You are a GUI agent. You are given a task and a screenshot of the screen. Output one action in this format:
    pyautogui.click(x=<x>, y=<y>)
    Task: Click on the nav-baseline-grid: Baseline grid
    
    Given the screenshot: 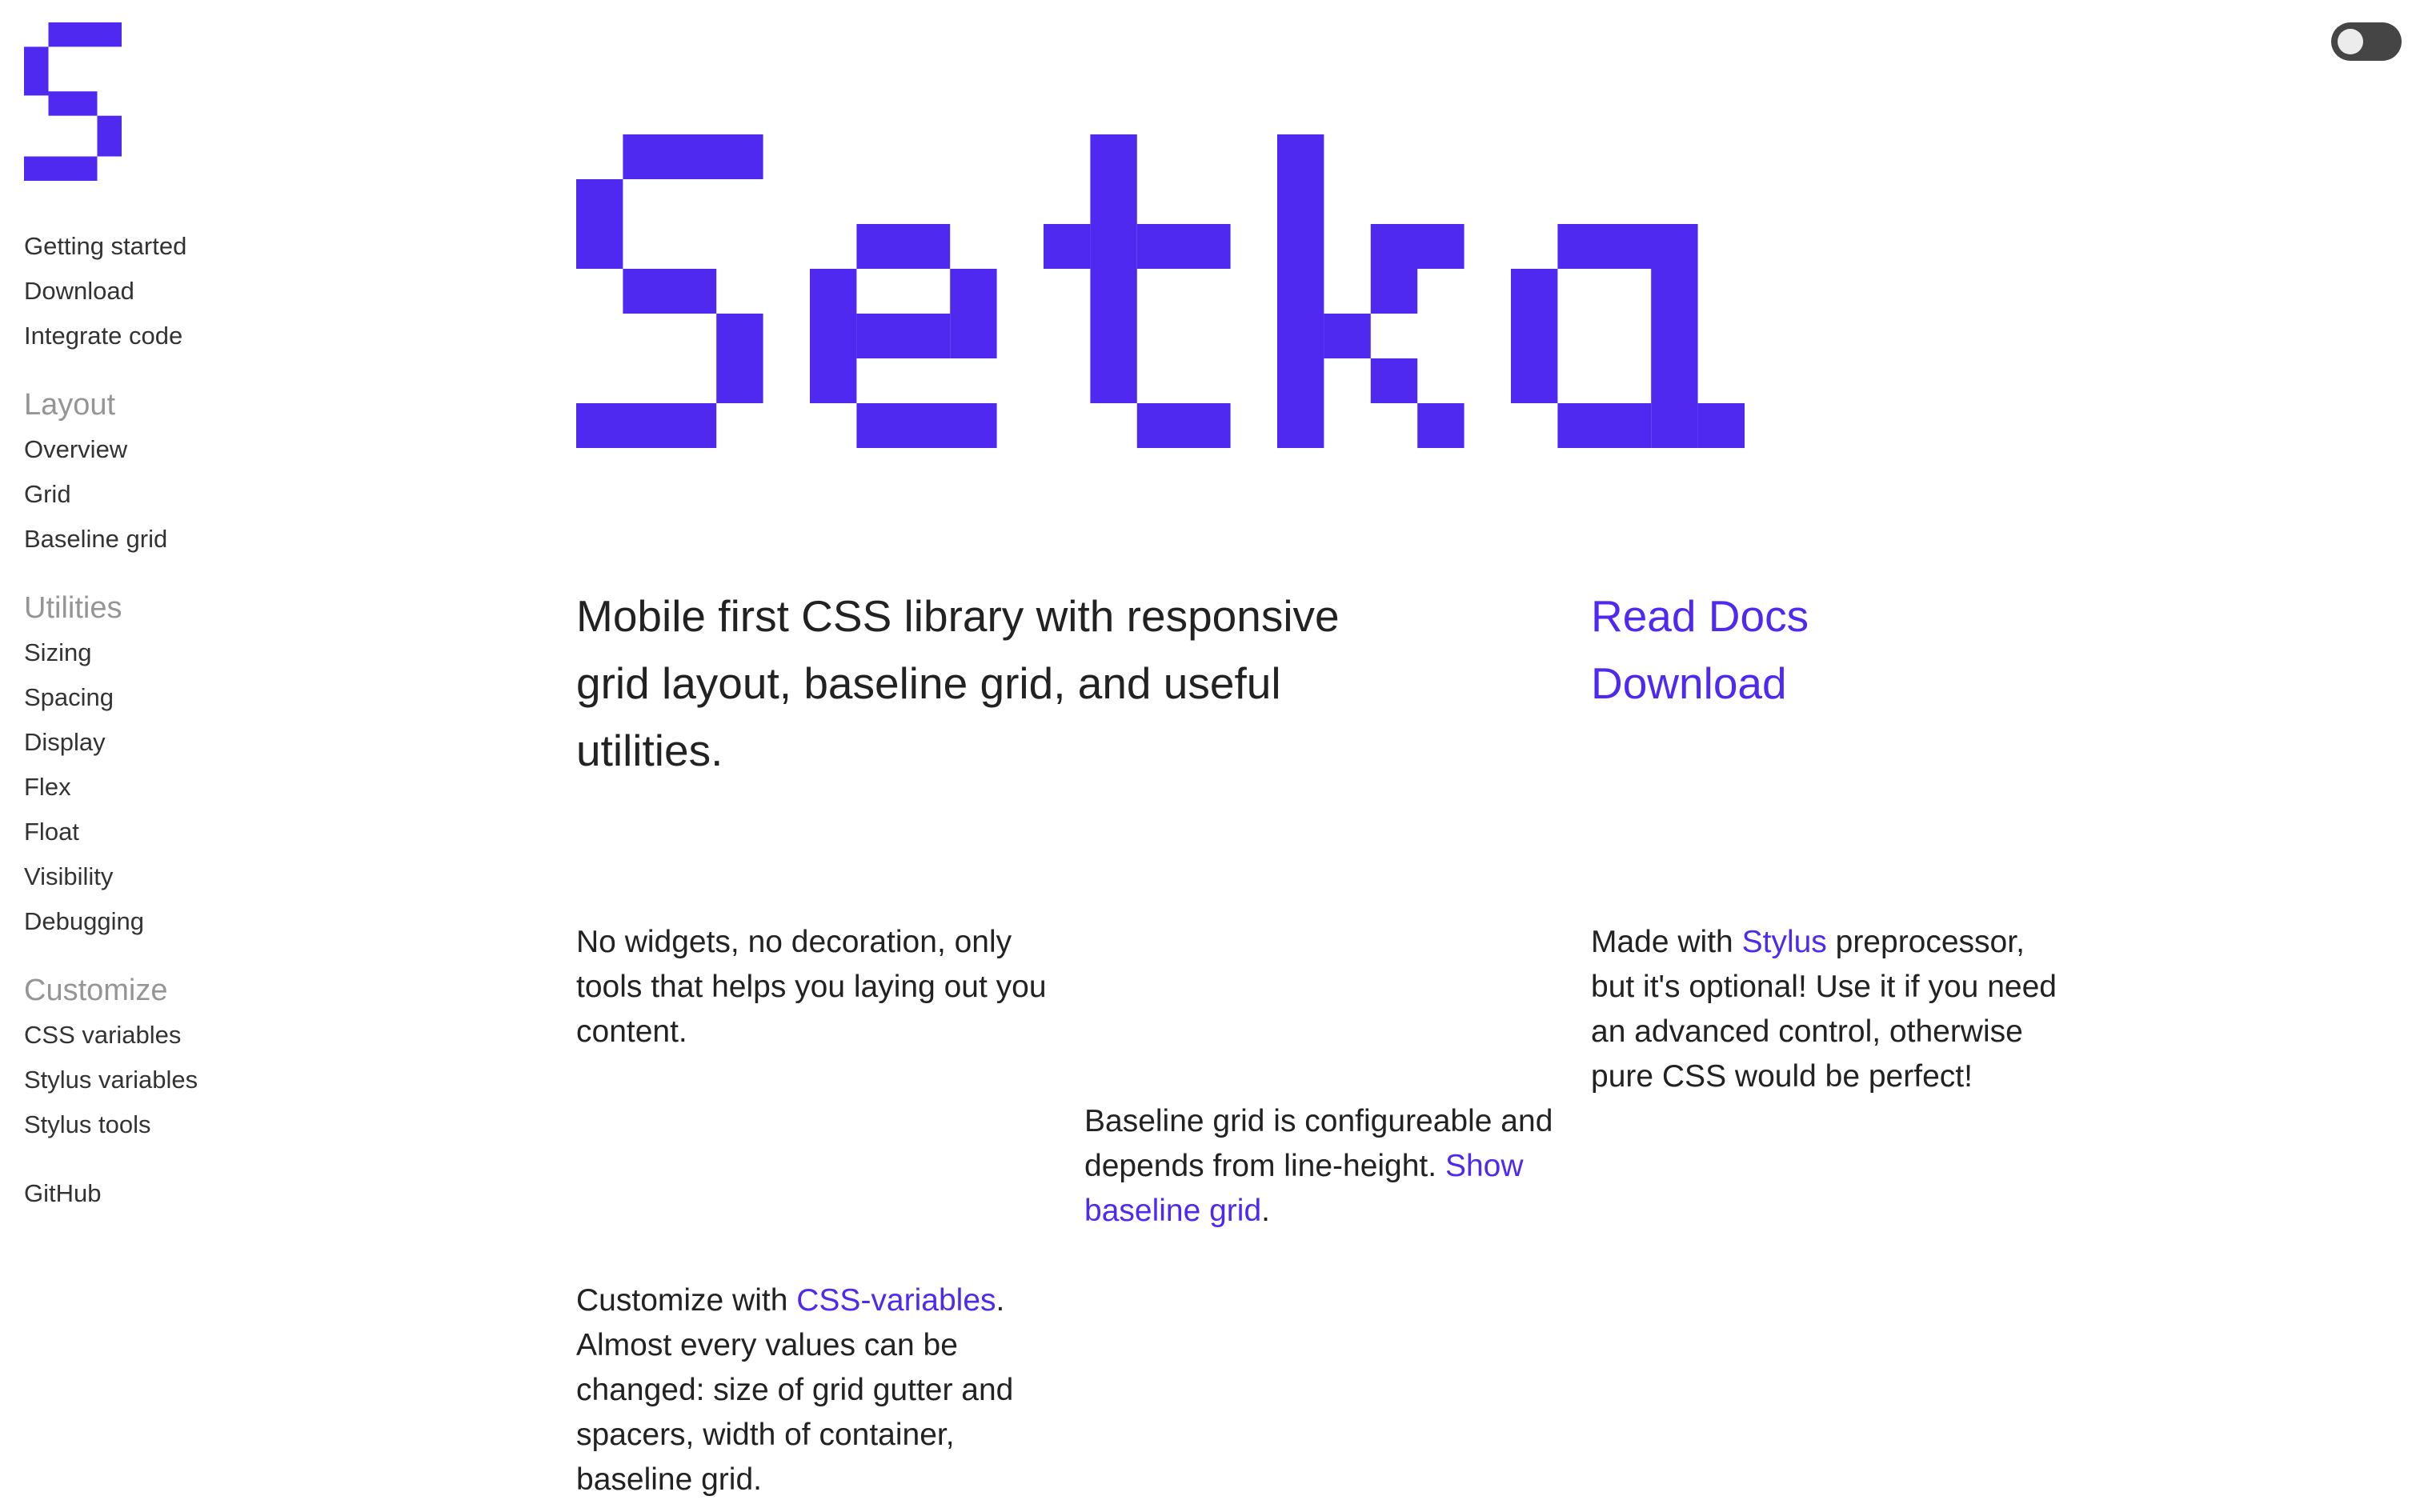 What is the action you would take?
    pyautogui.click(x=192, y=539)
    